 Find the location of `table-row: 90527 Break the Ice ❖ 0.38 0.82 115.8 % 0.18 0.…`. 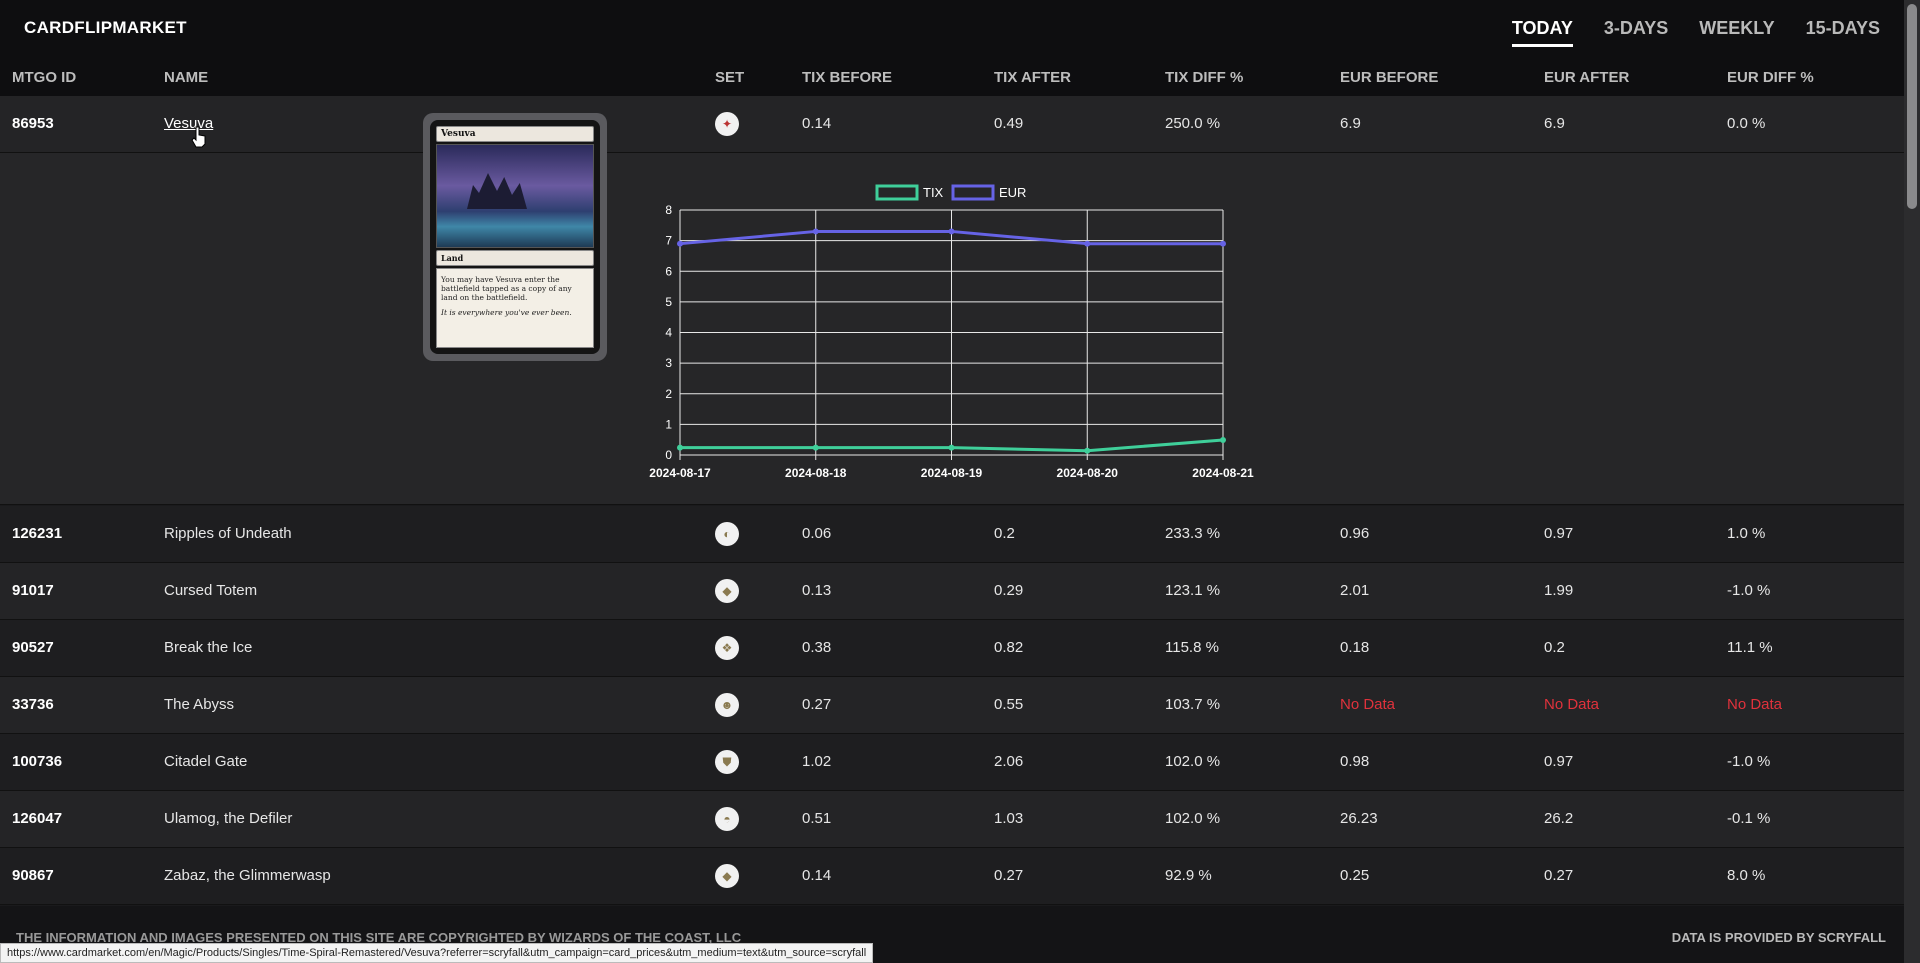

table-row: 90527 Break the Ice ❖ 0.38 0.82 115.8 % 0.18 0.… is located at coordinates (952, 648).